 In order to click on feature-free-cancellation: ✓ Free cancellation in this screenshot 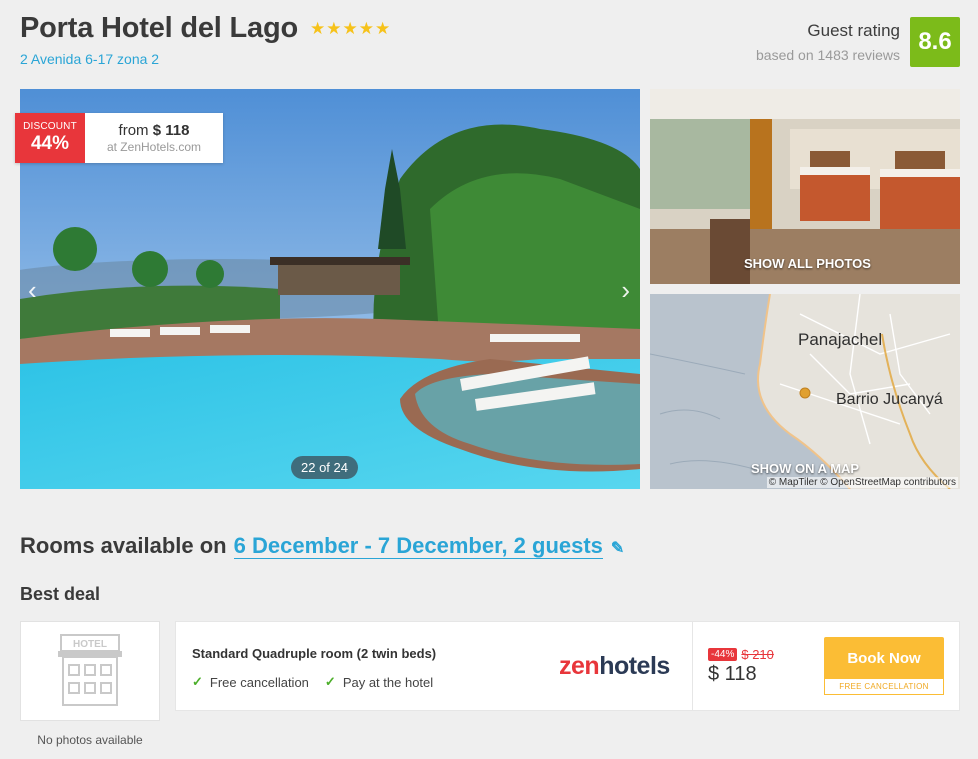, I will do `click(250, 682)`.